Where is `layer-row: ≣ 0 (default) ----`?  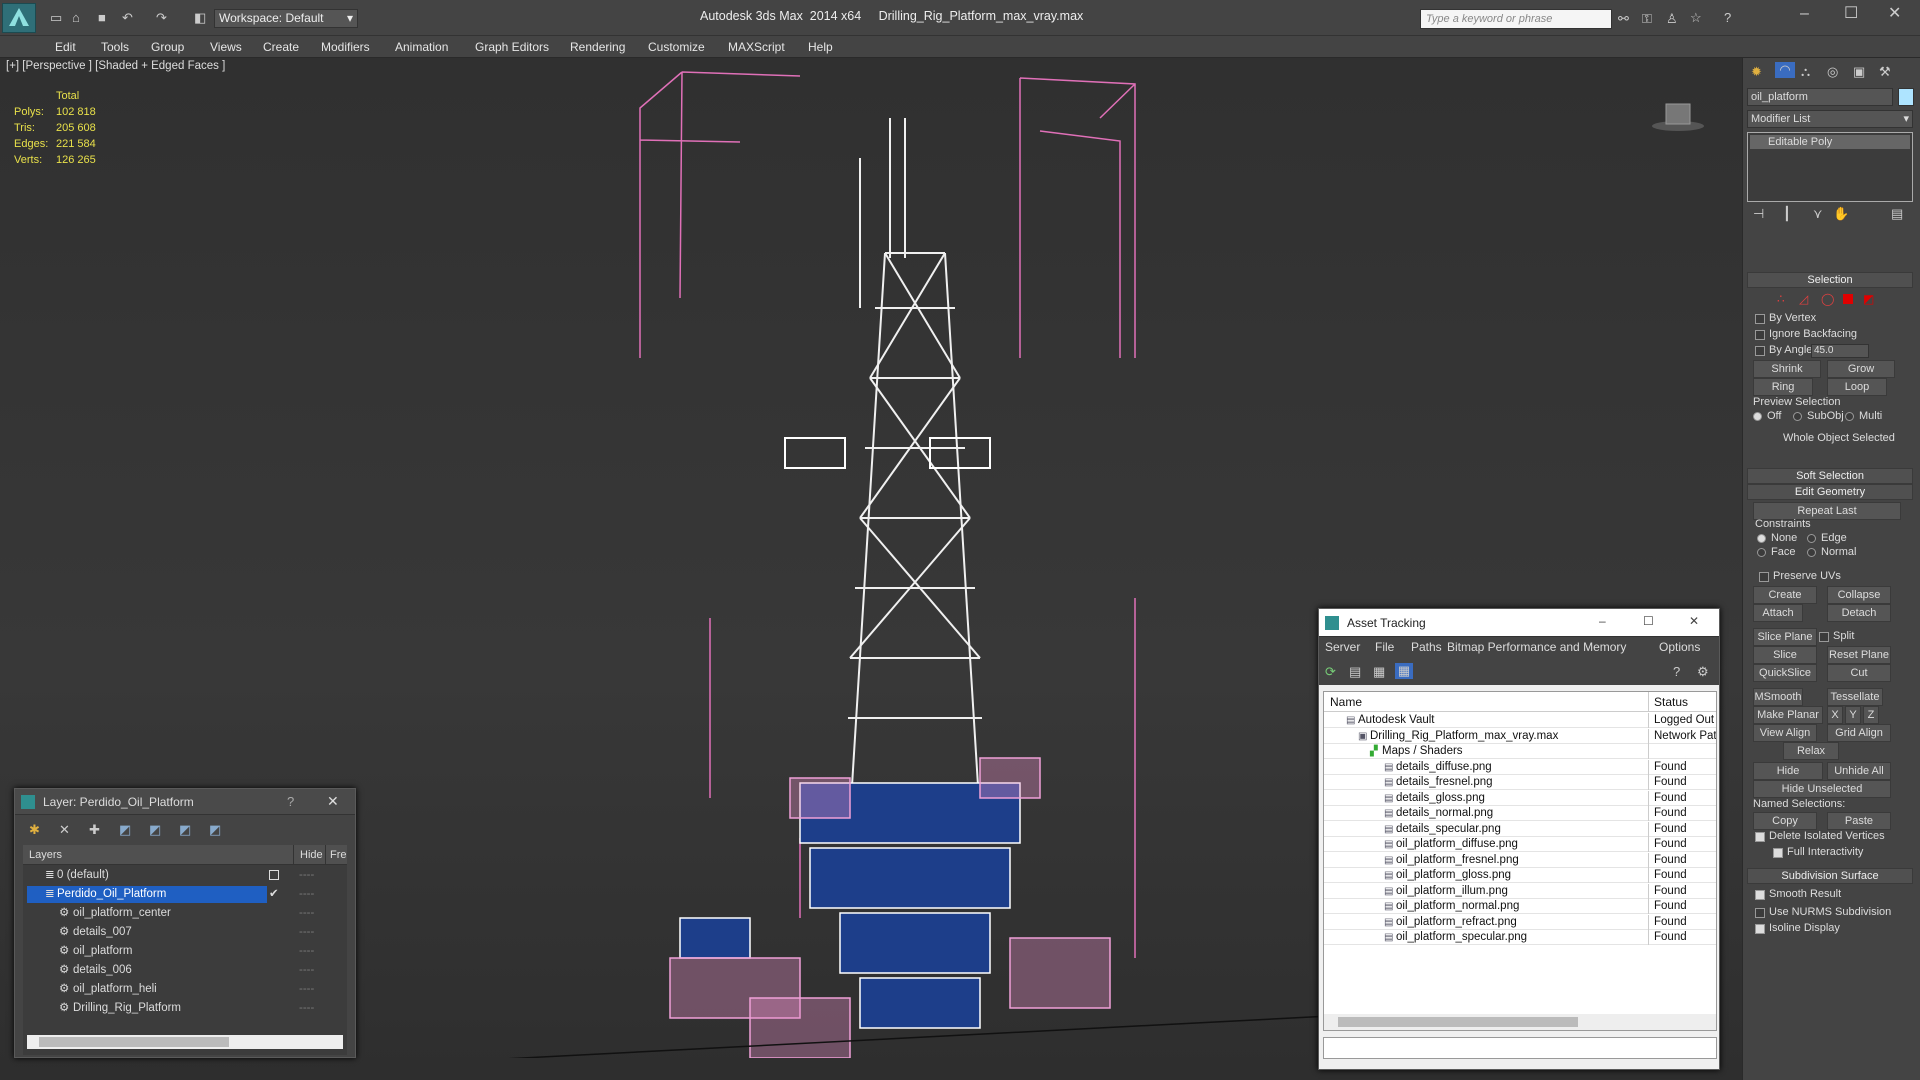
layer-row: ≣ 0 (default) ---- is located at coordinates (185, 875).